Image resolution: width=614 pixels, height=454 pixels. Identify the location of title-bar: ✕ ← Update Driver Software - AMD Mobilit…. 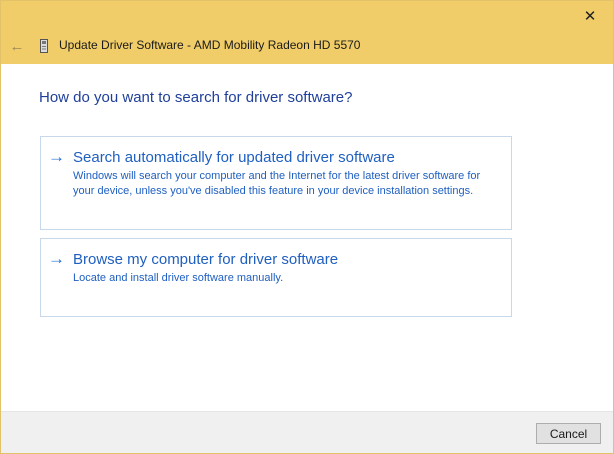
(307, 32).